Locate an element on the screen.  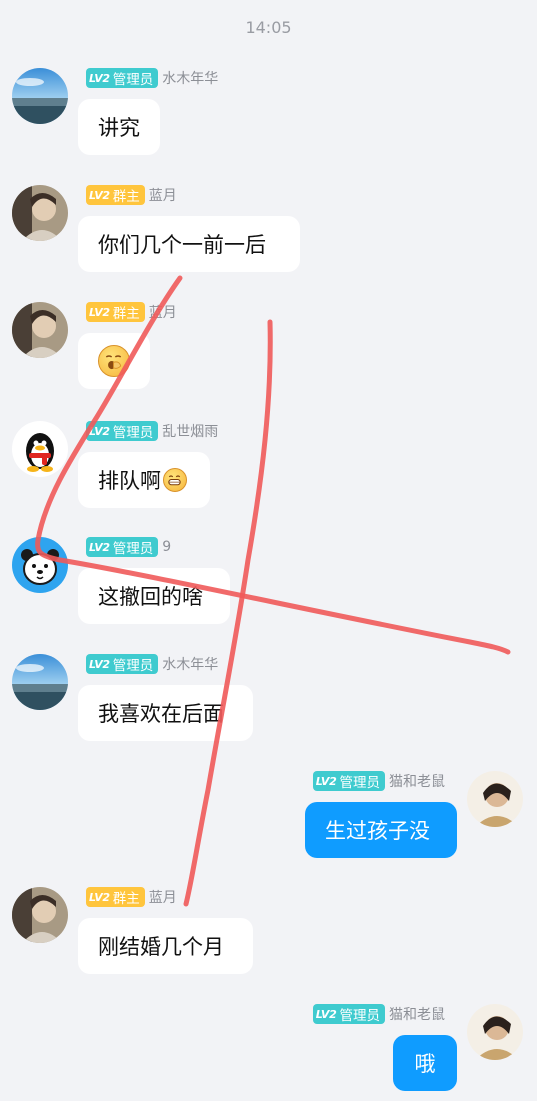
message-bubble: 生过孩子没 is located at coordinates (381, 830).